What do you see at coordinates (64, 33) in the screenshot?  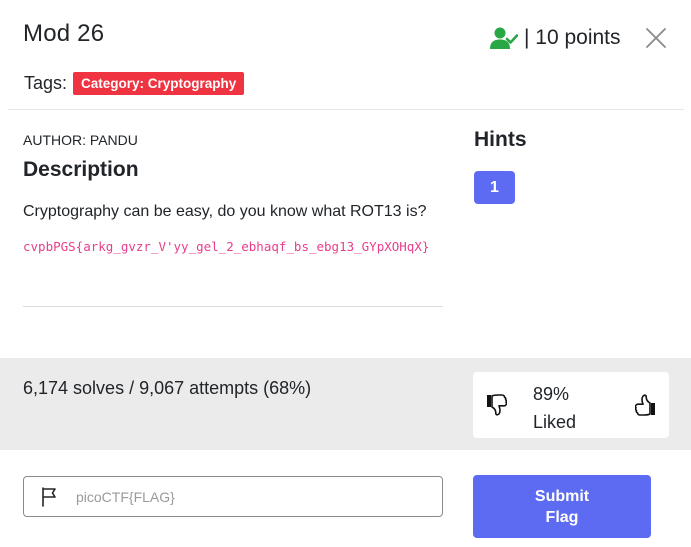 I see `challenge-title: Mod 26` at bounding box center [64, 33].